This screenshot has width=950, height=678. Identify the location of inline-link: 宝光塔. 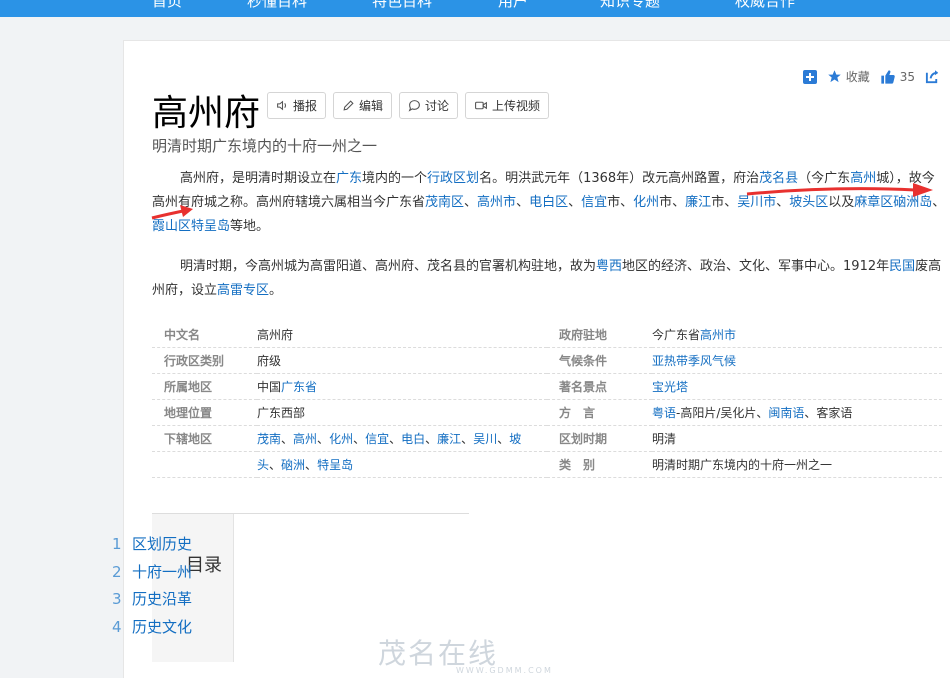
(670, 387).